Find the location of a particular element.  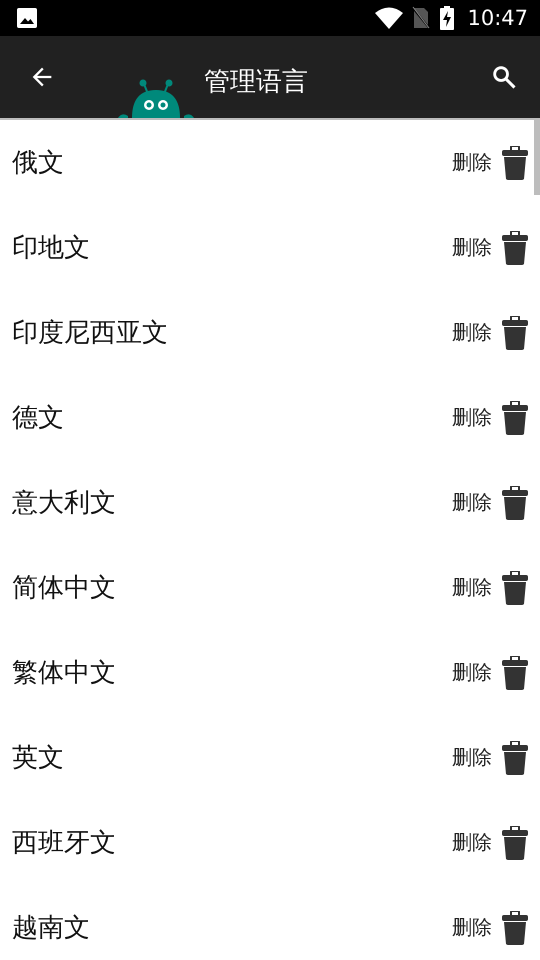

language-name: 越南文 is located at coordinates (51, 928).